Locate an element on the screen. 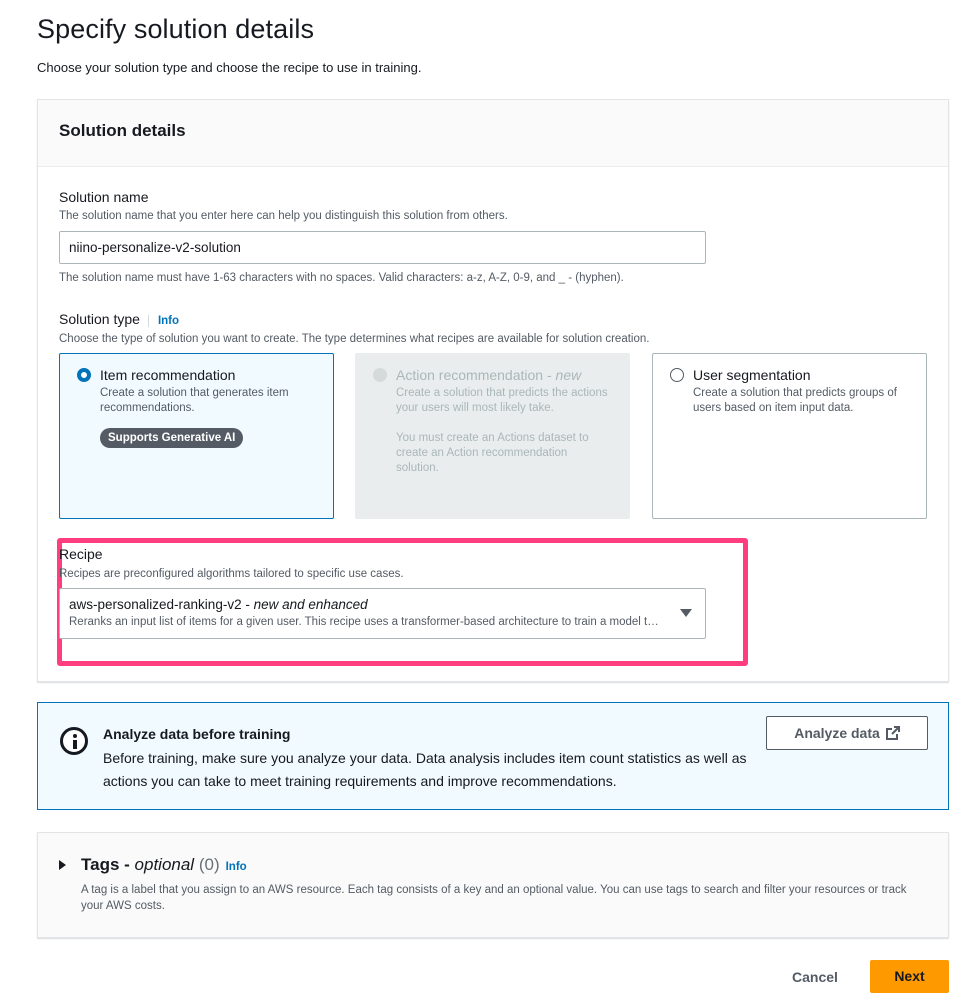  next-button: Next is located at coordinates (909, 976).